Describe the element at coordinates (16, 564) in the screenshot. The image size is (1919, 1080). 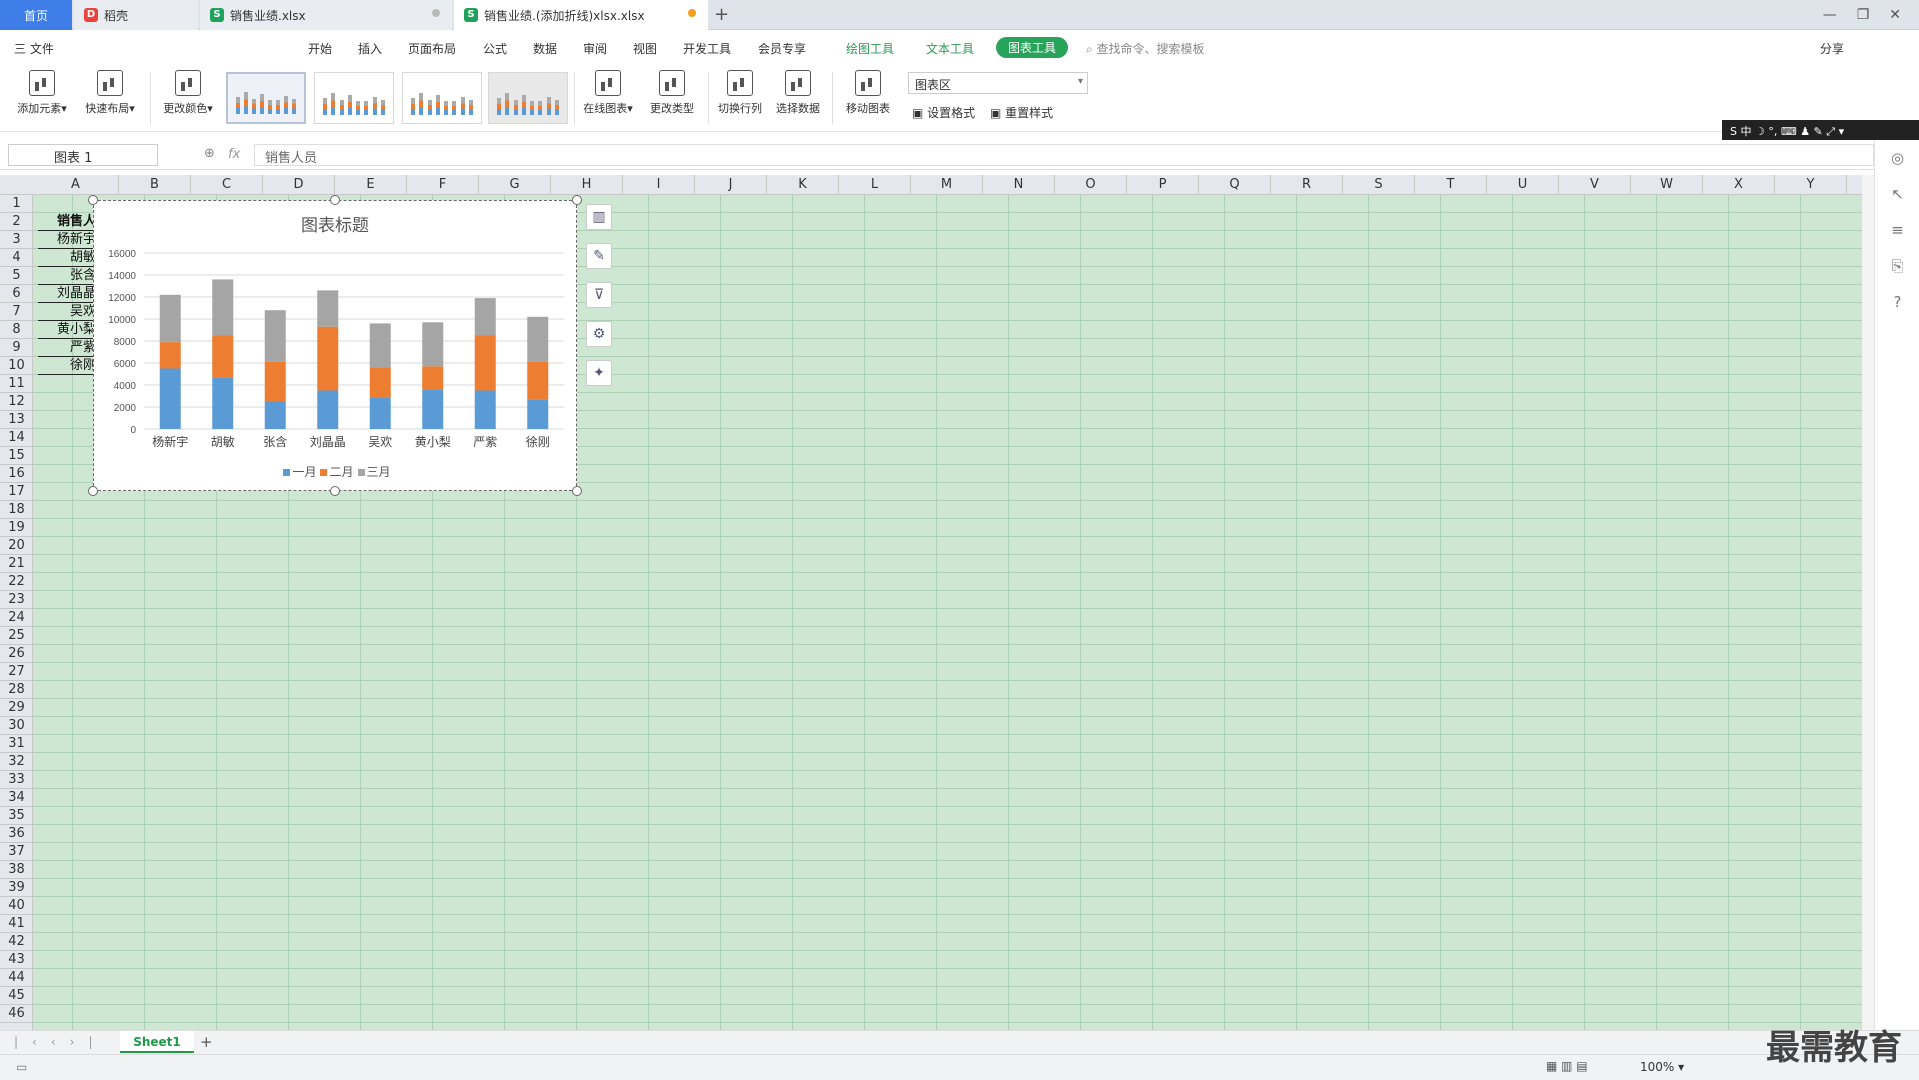
I see `row-header-cell: 21` at that location.